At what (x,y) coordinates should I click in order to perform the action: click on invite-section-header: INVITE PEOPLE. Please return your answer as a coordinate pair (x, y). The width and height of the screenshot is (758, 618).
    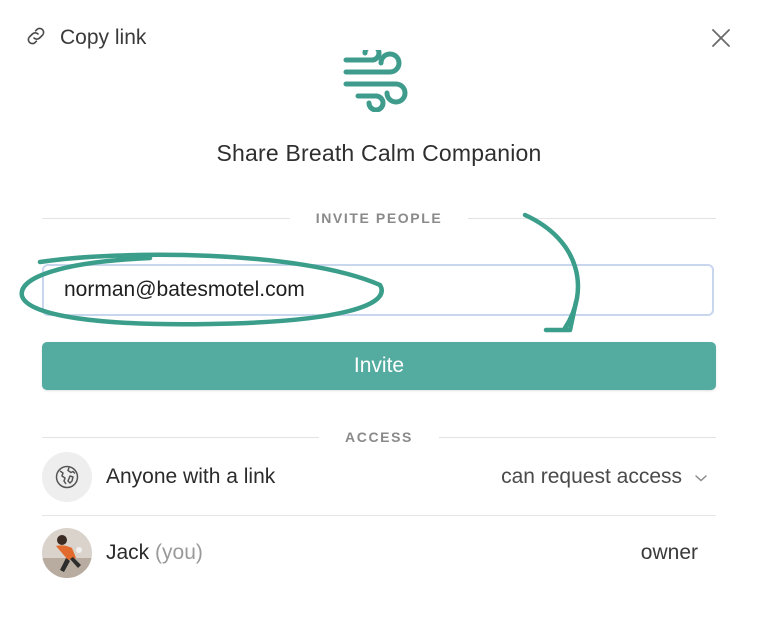
    Looking at the image, I should click on (379, 218).